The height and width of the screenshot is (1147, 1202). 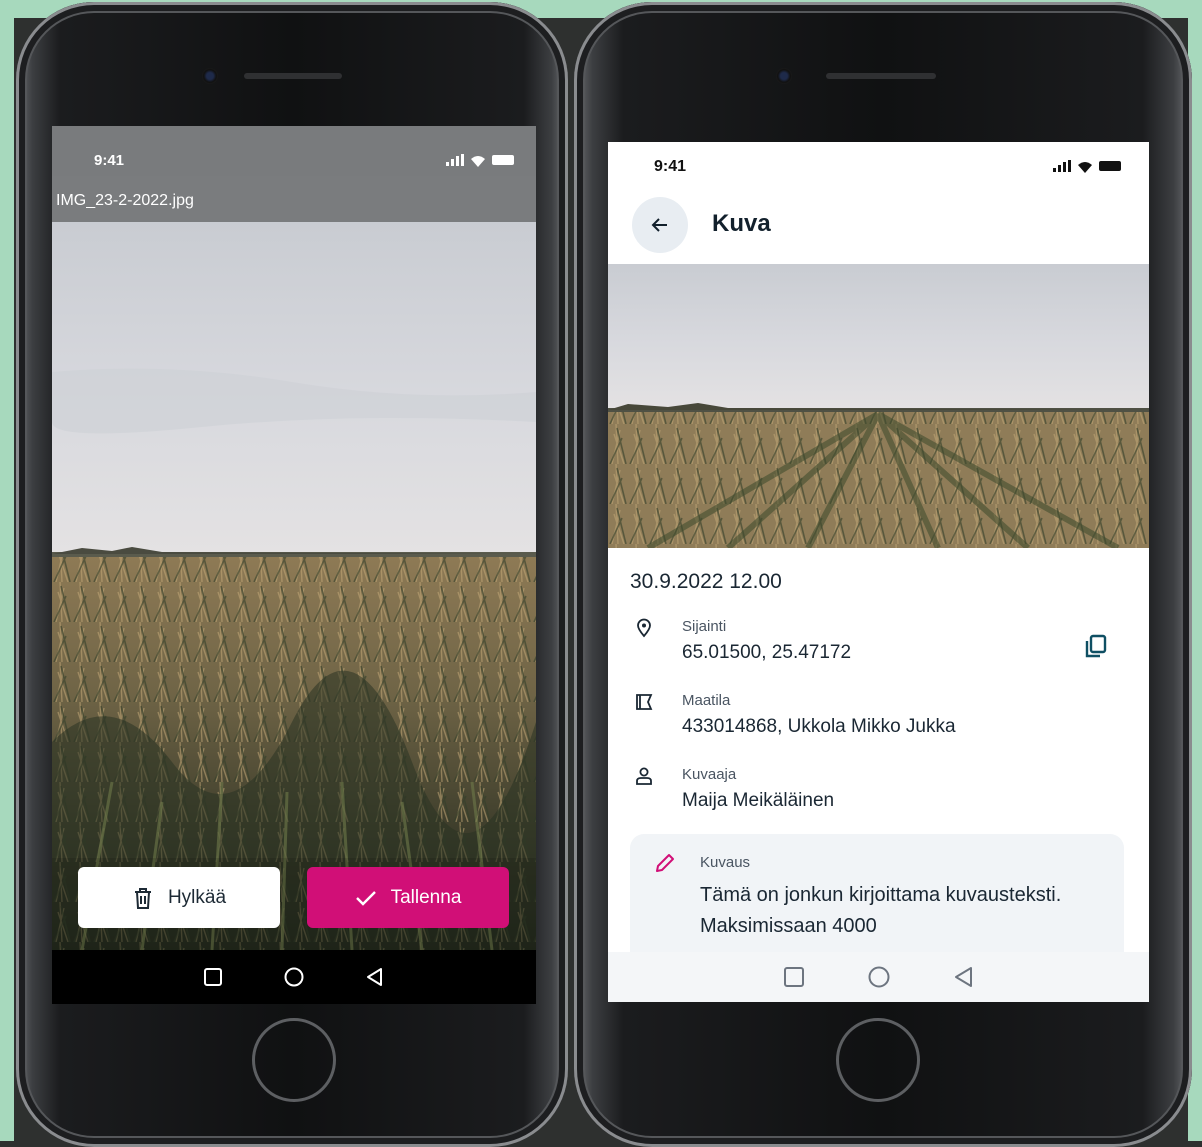 I want to click on save-button-label: Tallenna, so click(x=426, y=897).